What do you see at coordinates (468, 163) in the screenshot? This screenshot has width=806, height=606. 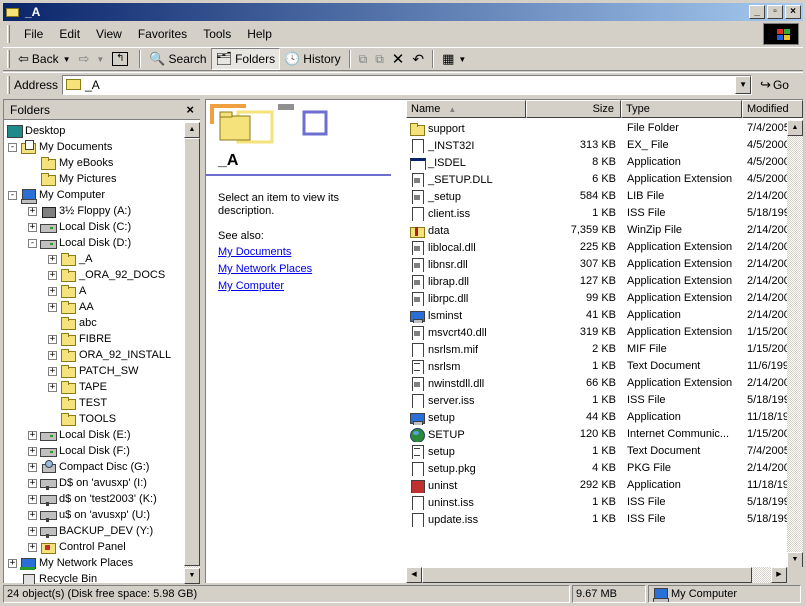 I see `file-name-cell: _ISDEL` at bounding box center [468, 163].